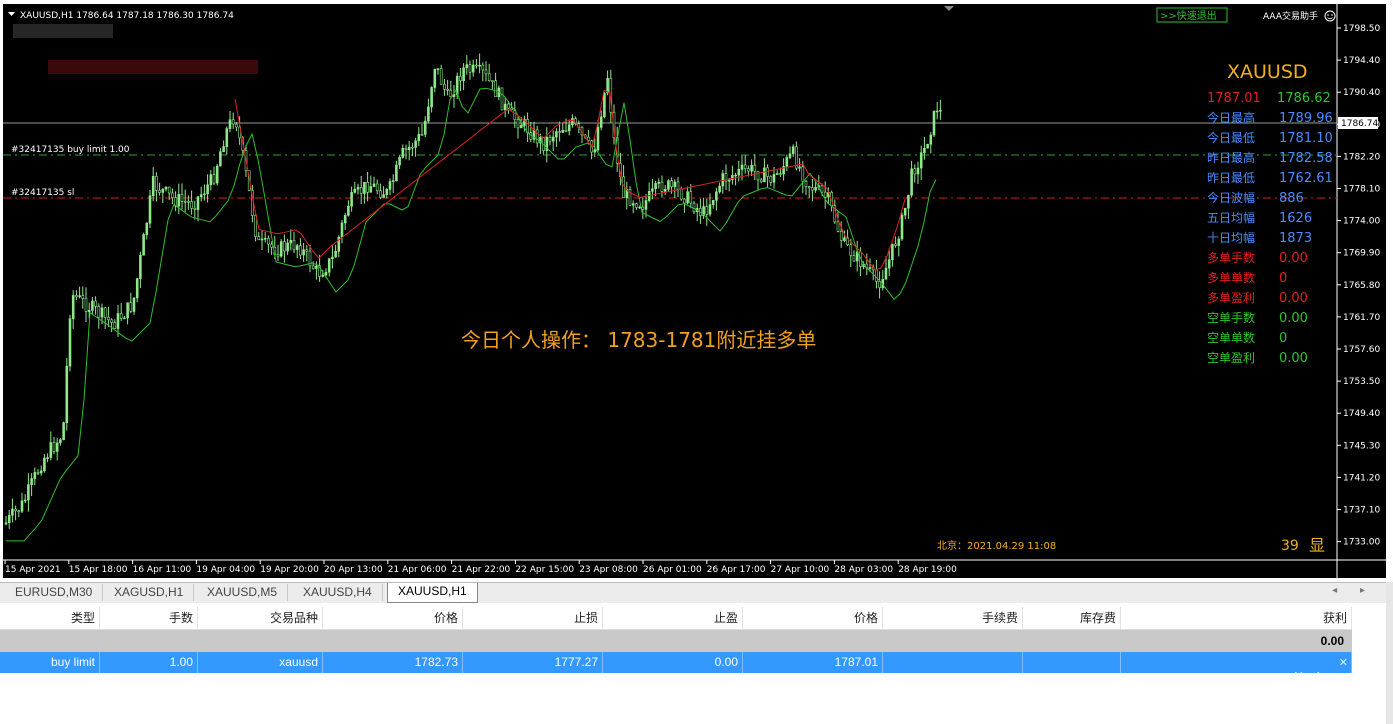 Image resolution: width=1393 pixels, height=724 pixels. What do you see at coordinates (953, 618) in the screenshot?
I see `column-header: 手续费` at bounding box center [953, 618].